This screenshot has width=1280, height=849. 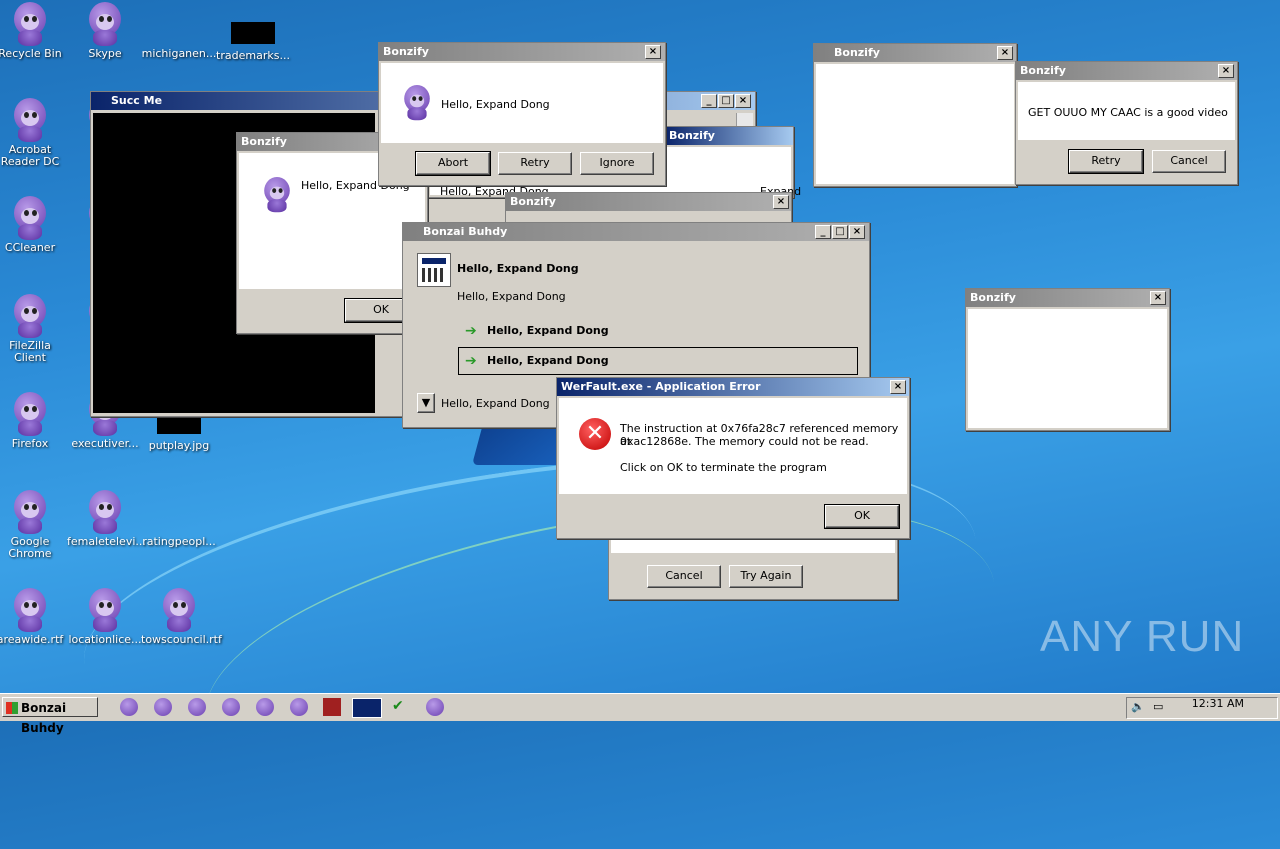 I want to click on try-again-button: Try Again, so click(x=766, y=576).